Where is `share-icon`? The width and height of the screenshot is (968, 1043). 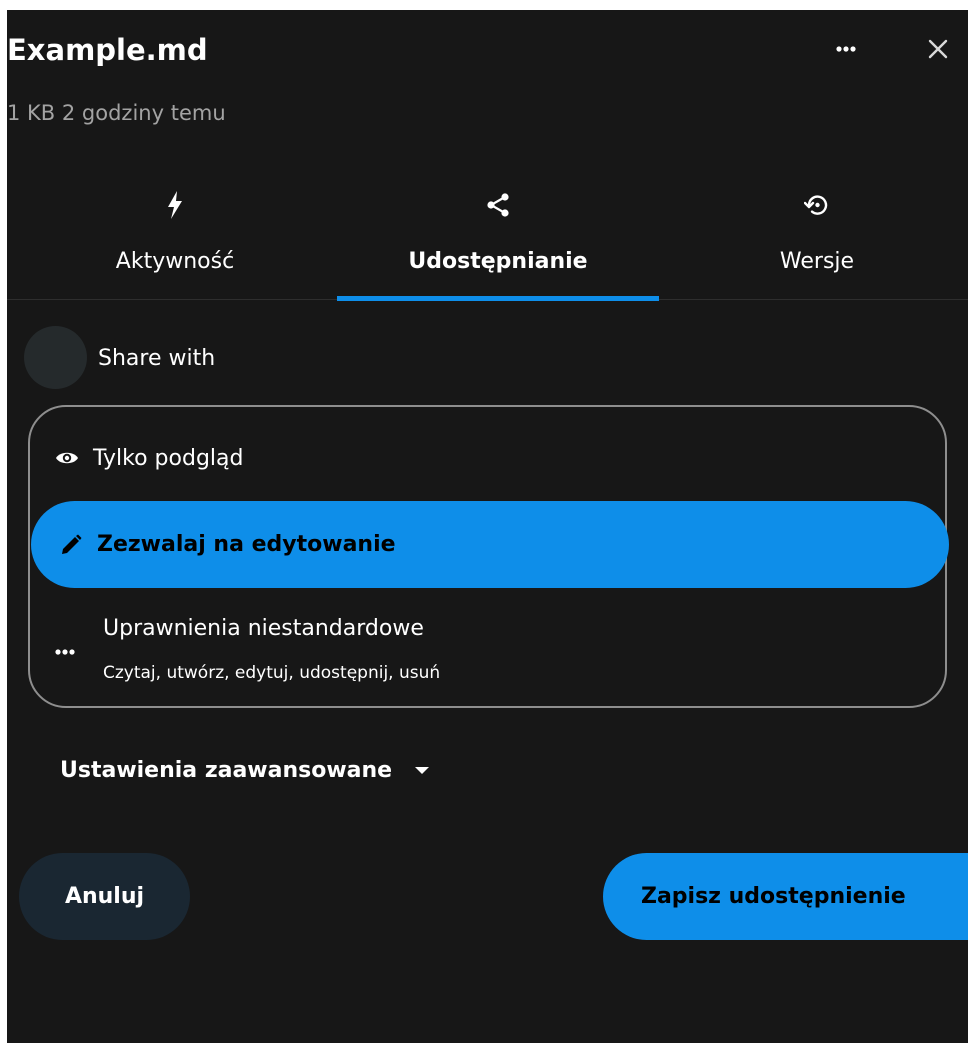
share-icon is located at coordinates (498, 205).